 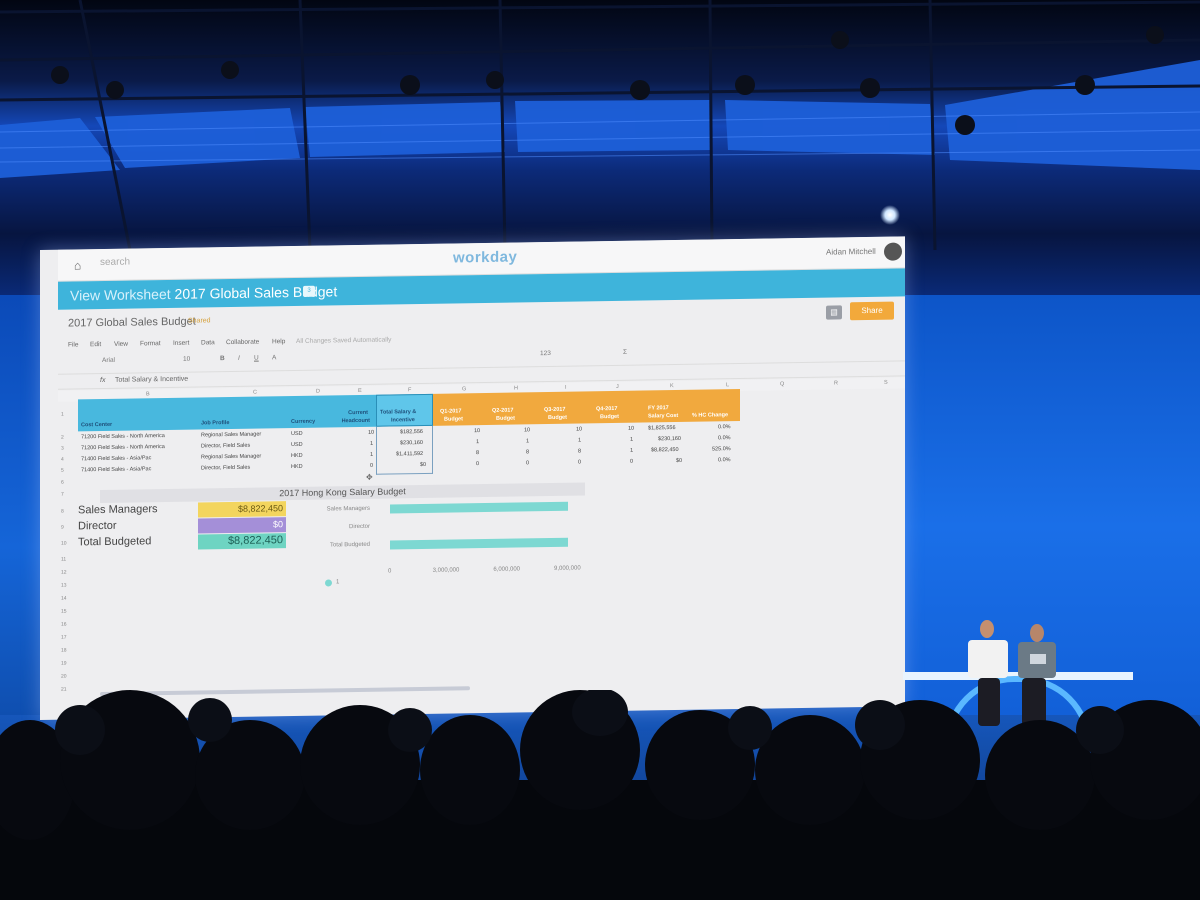 What do you see at coordinates (64, 664) in the screenshot?
I see `row-header: 19` at bounding box center [64, 664].